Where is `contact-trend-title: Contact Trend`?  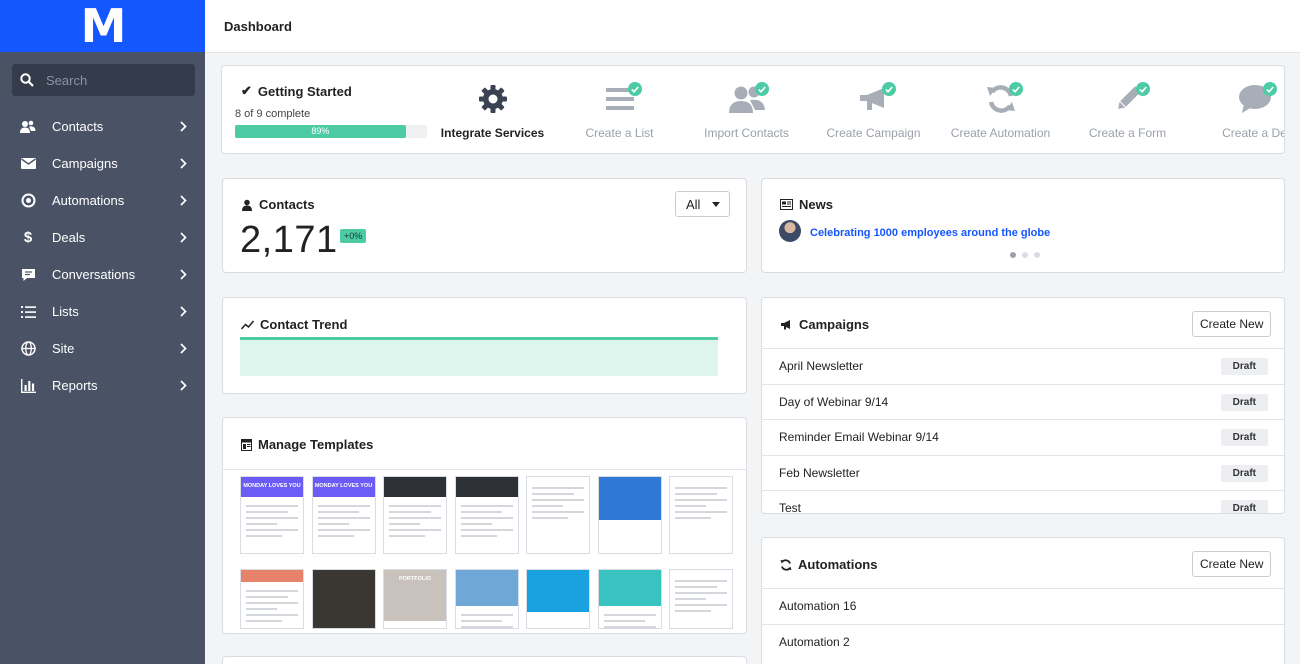 contact-trend-title: Contact Trend is located at coordinates (294, 324).